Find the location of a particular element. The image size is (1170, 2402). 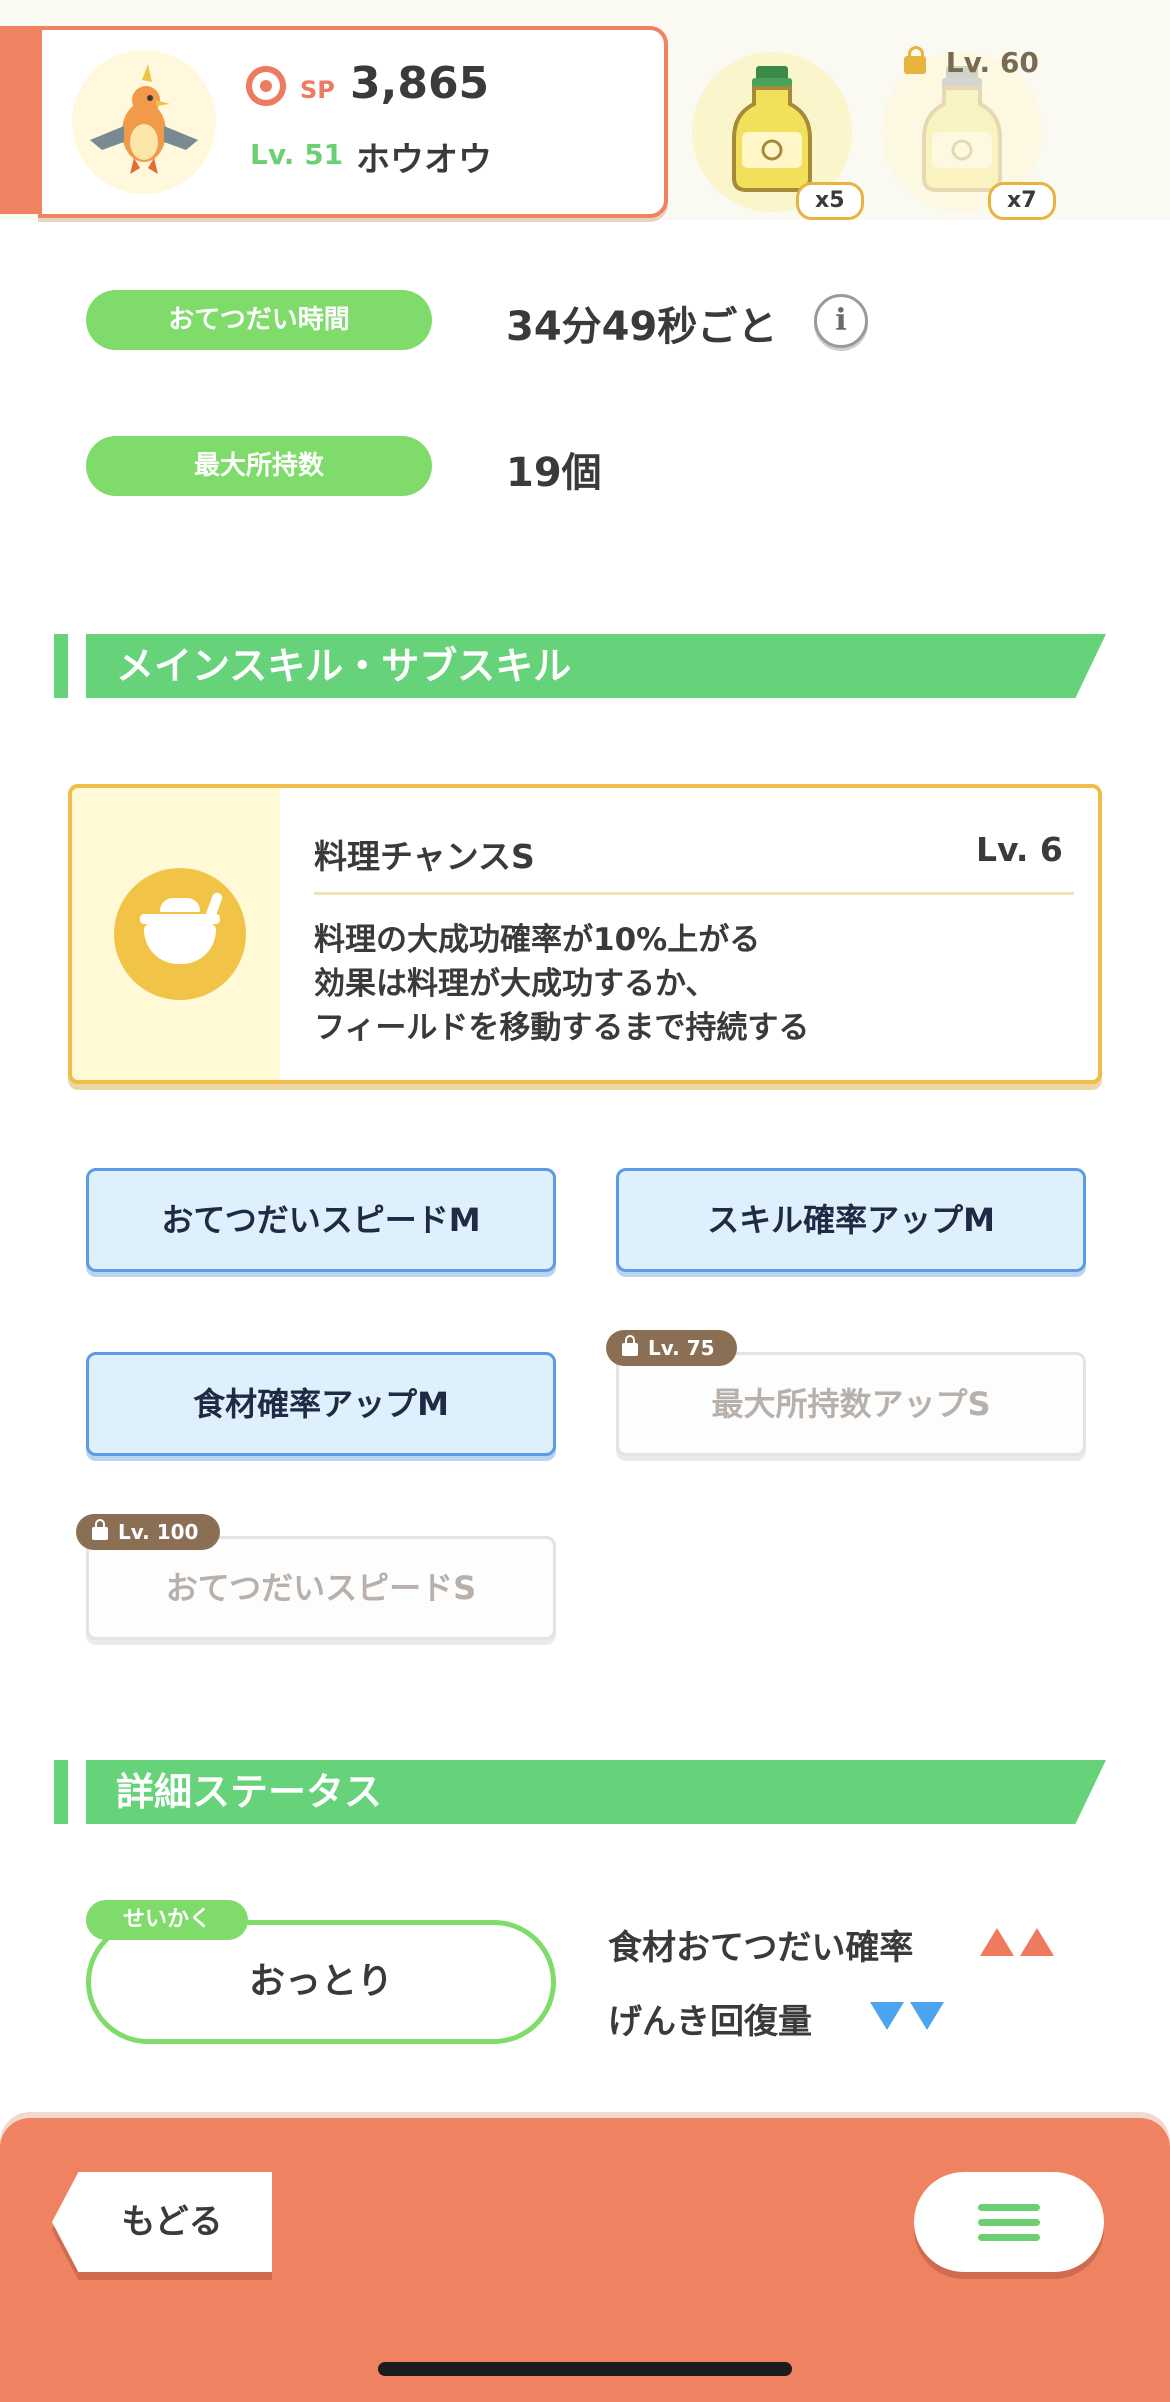

skills-section-title: メインスキル・サブスキル is located at coordinates (596, 666).